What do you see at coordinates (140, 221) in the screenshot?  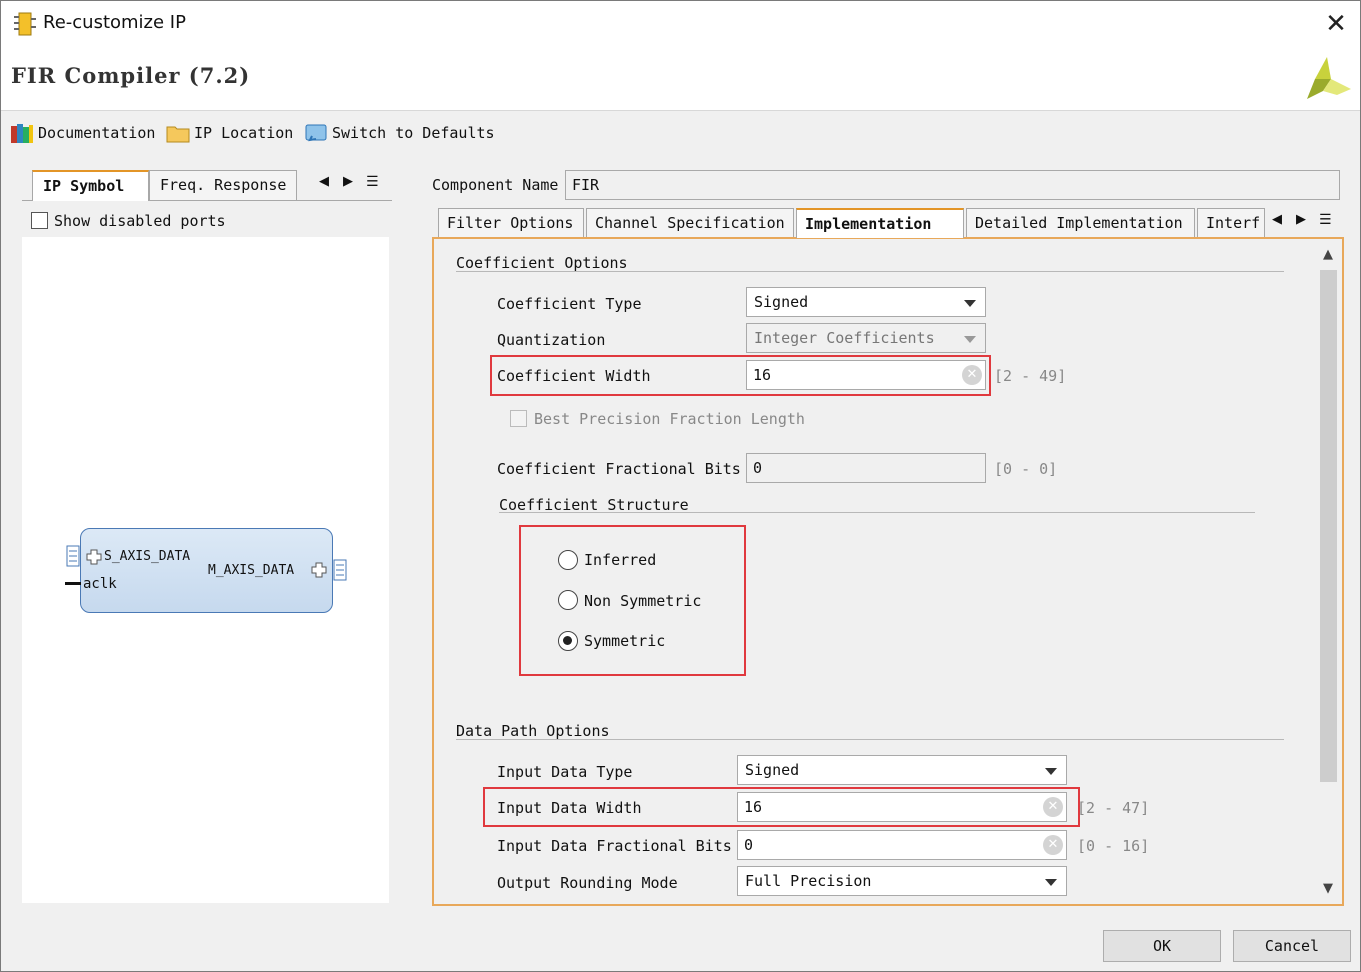 I see `show-disabled-ports-label: Show disabled ports` at bounding box center [140, 221].